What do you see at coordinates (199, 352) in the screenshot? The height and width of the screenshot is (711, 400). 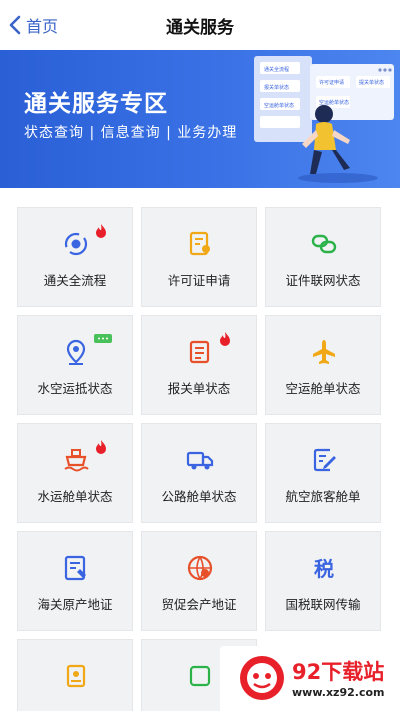 I see `document-icon` at bounding box center [199, 352].